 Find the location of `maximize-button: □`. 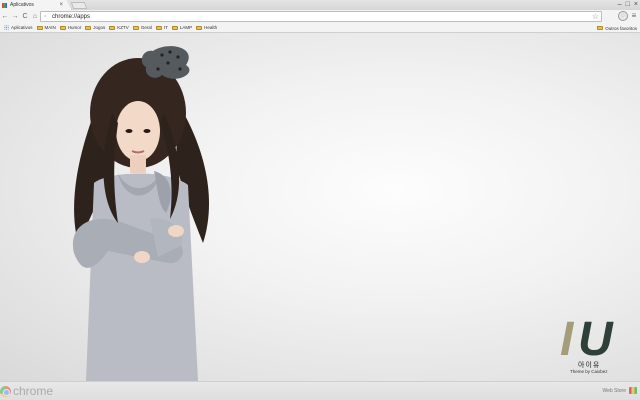

maximize-button: □ is located at coordinates (628, 4).